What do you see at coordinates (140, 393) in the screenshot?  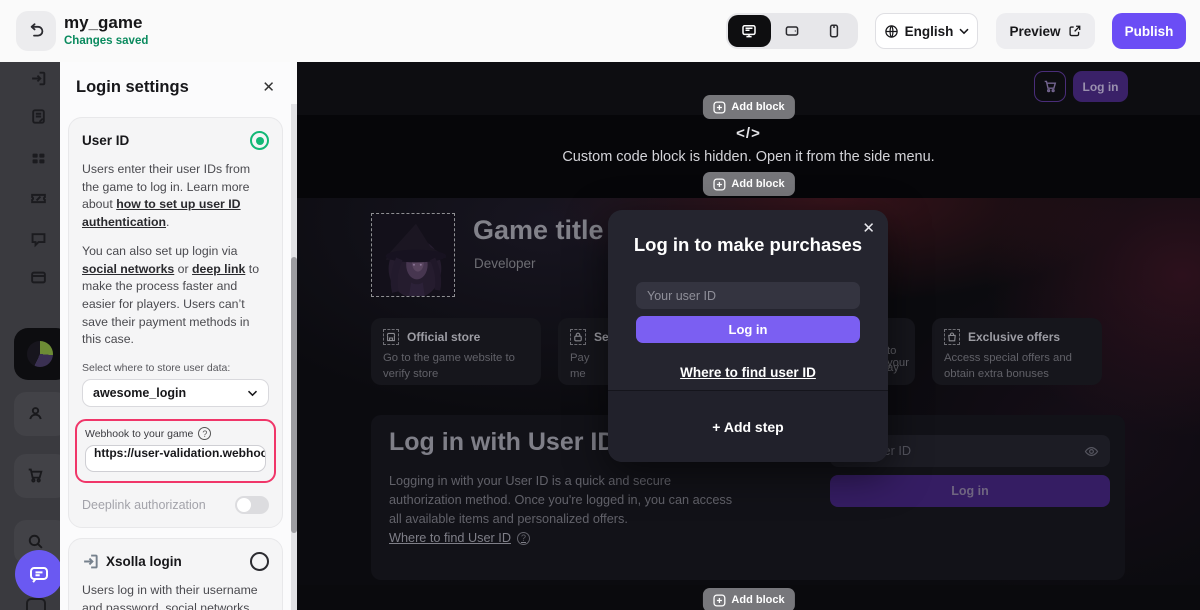 I see `store-user-data-value: awesome_login` at bounding box center [140, 393].